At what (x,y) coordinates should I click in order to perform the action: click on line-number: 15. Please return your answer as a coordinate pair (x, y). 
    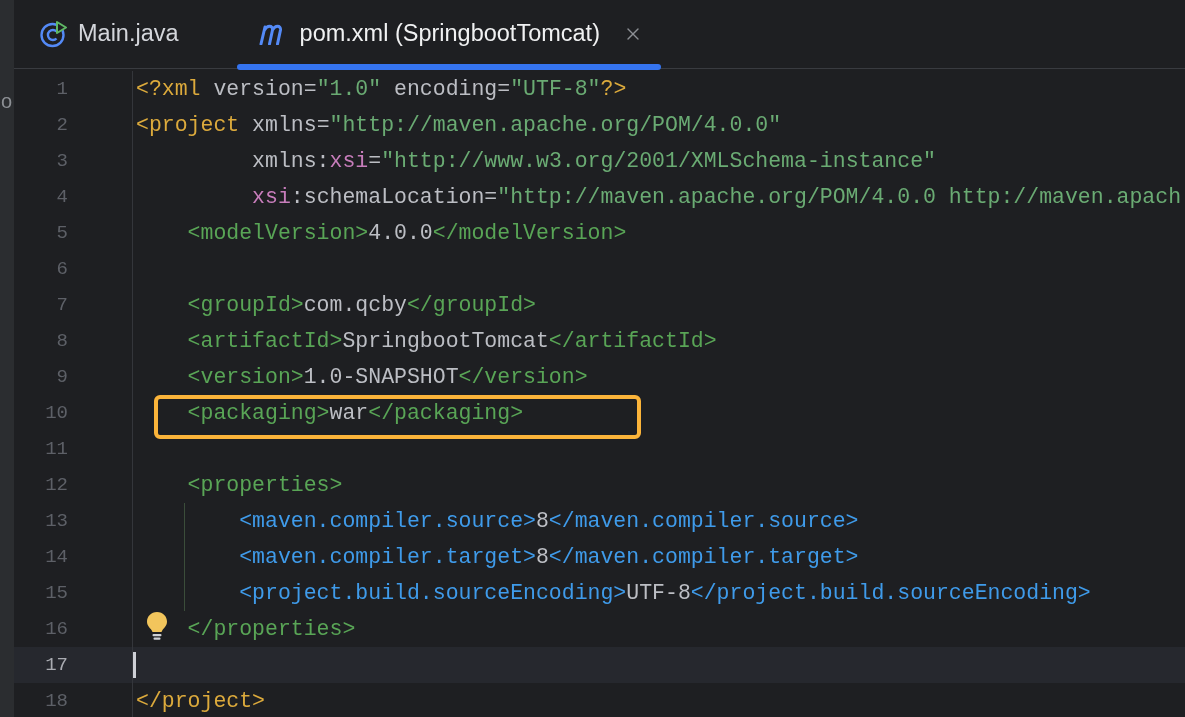
    Looking at the image, I should click on (56, 592).